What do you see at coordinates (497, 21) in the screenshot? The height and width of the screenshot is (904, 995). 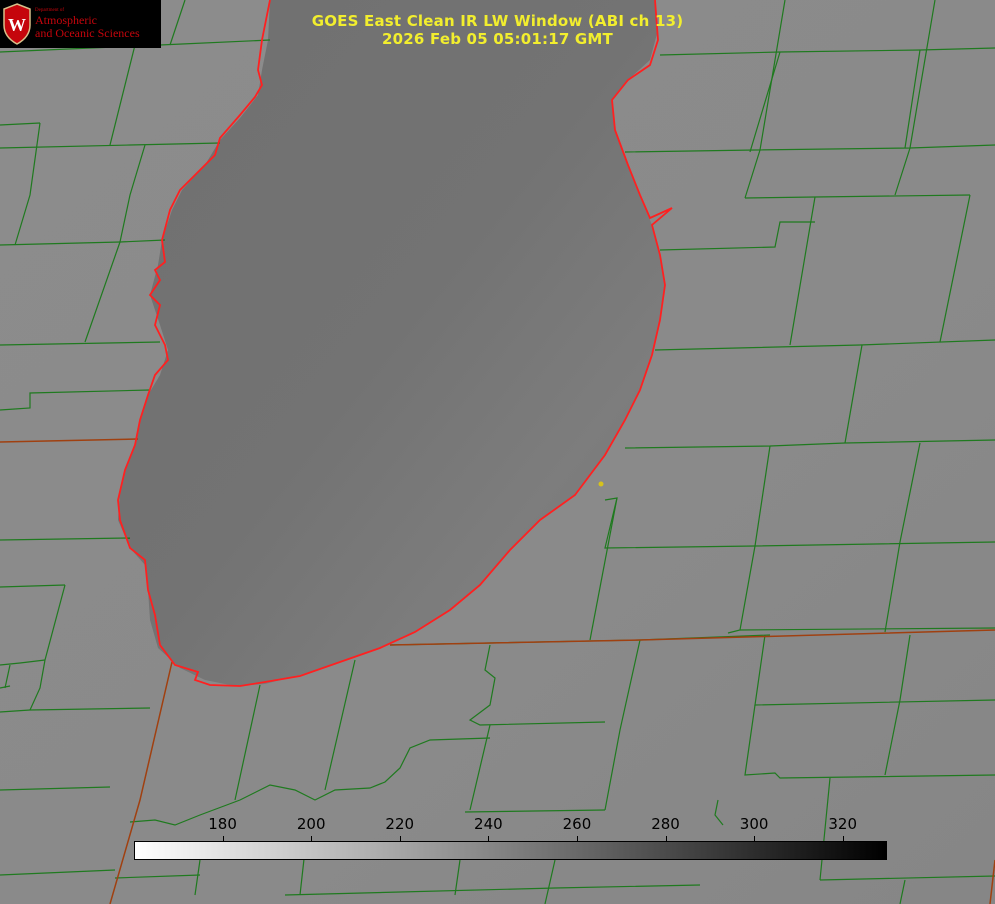 I see `image-title: GOES East Clean IR LW Window (ABI ch 13)` at bounding box center [497, 21].